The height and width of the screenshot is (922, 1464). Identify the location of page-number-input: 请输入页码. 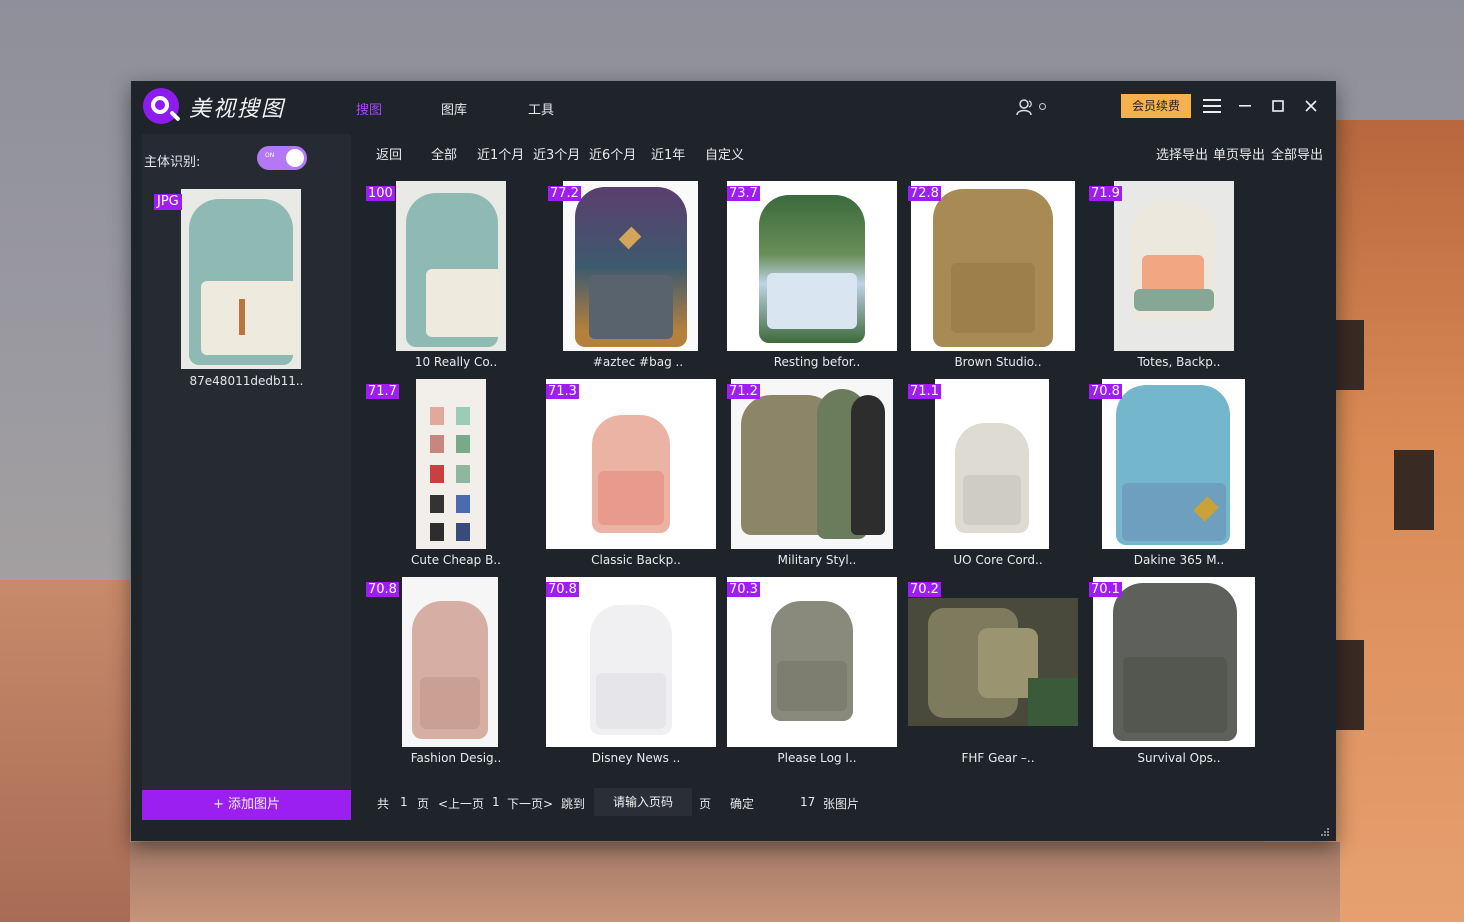
(643, 802).